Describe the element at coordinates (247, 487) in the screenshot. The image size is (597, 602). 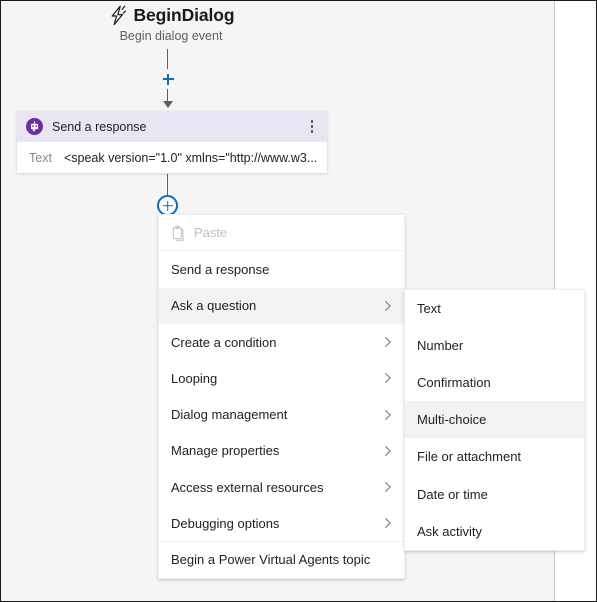
I see `menu-item-label: Access external resources` at that location.